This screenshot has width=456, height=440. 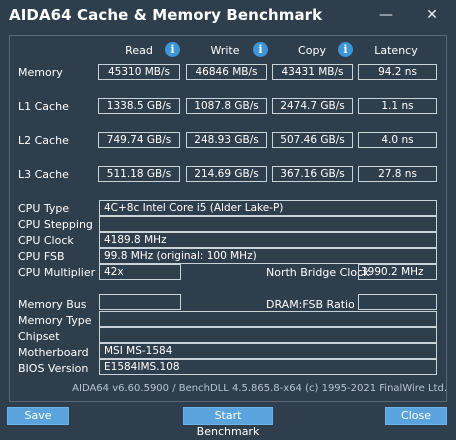 I want to click on north-bridge-clock-label: North Bridge Clock, so click(x=318, y=272).